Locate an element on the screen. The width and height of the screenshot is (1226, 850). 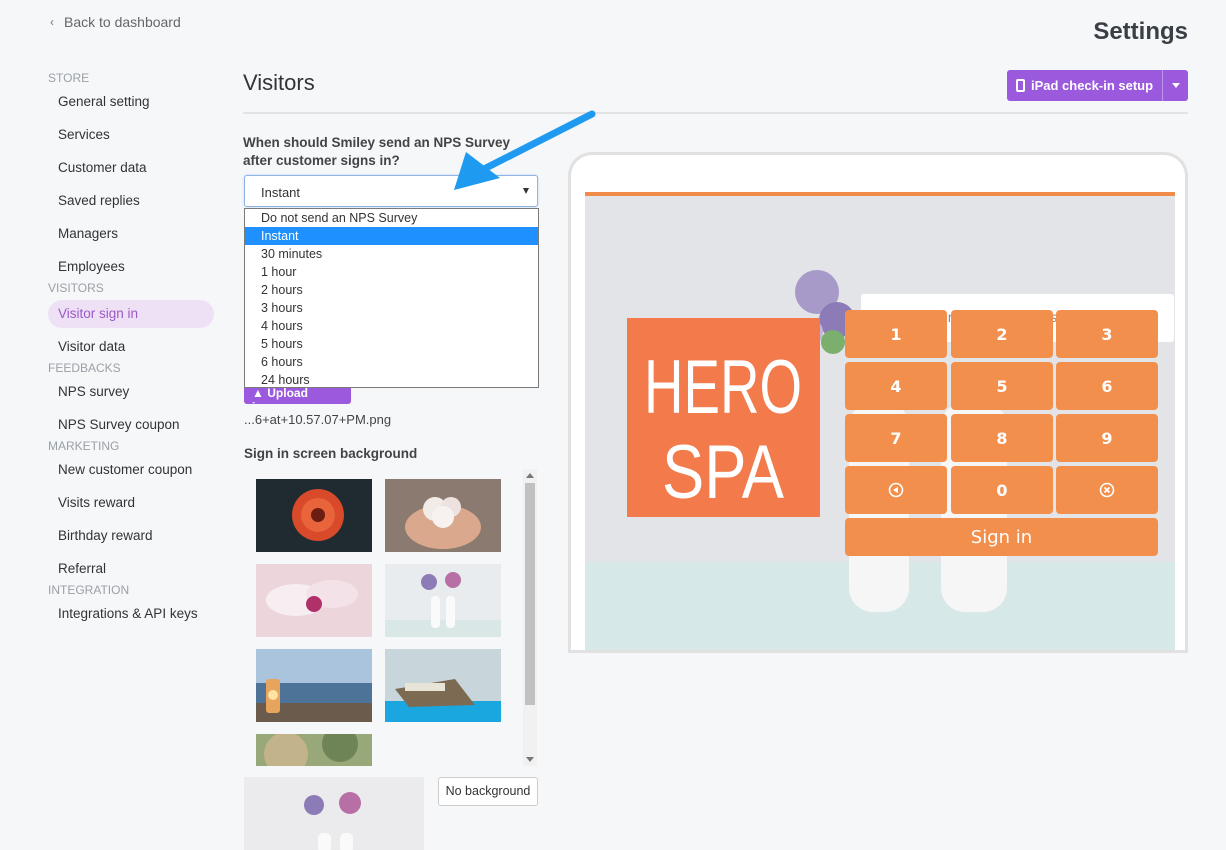
page-heading: Settings is located at coordinates (1140, 31).